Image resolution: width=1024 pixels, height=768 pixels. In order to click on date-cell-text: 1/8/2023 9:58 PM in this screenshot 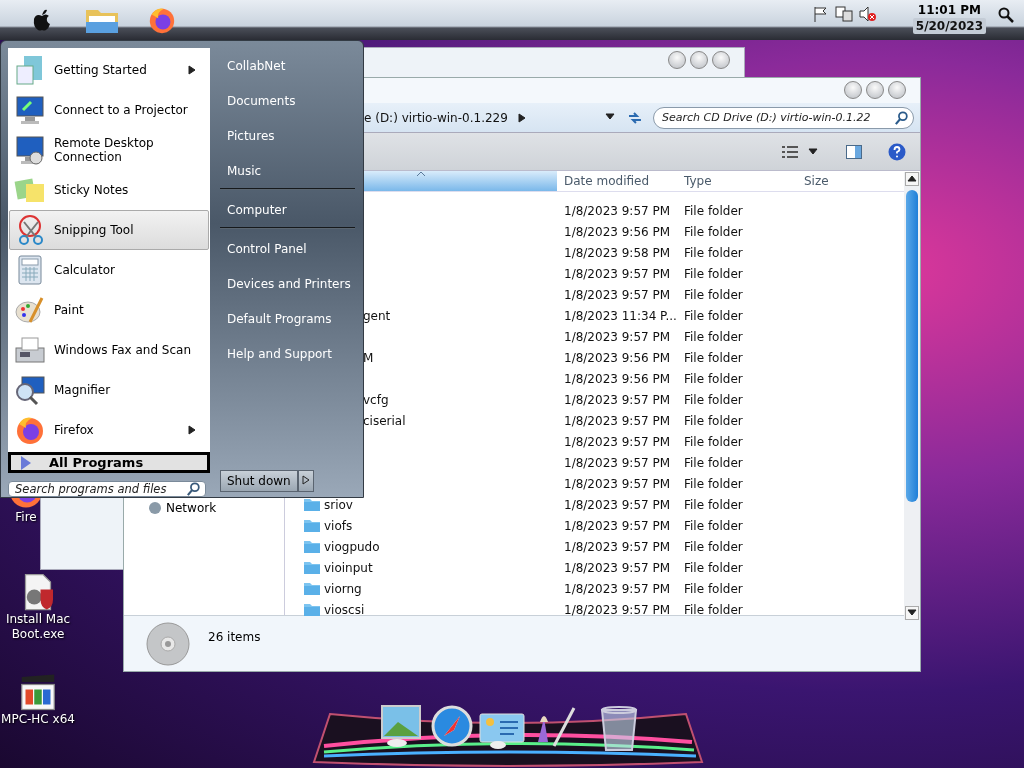, I will do `click(617, 252)`.